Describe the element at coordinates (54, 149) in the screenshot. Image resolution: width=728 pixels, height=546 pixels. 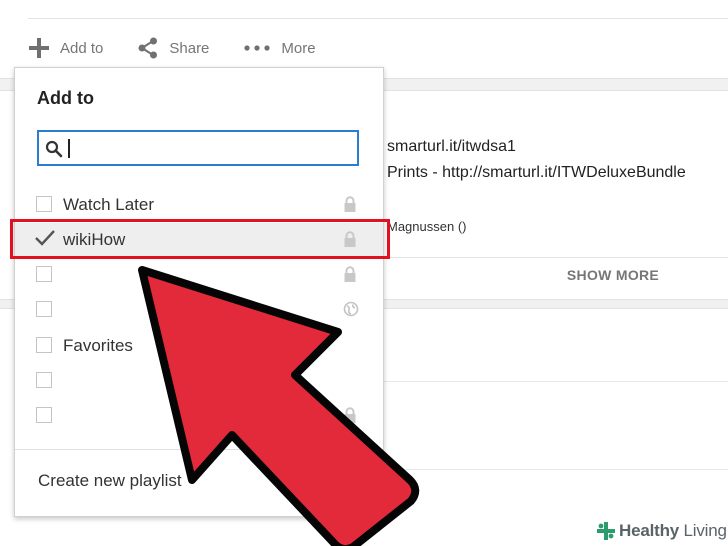
I see `search-icon` at that location.